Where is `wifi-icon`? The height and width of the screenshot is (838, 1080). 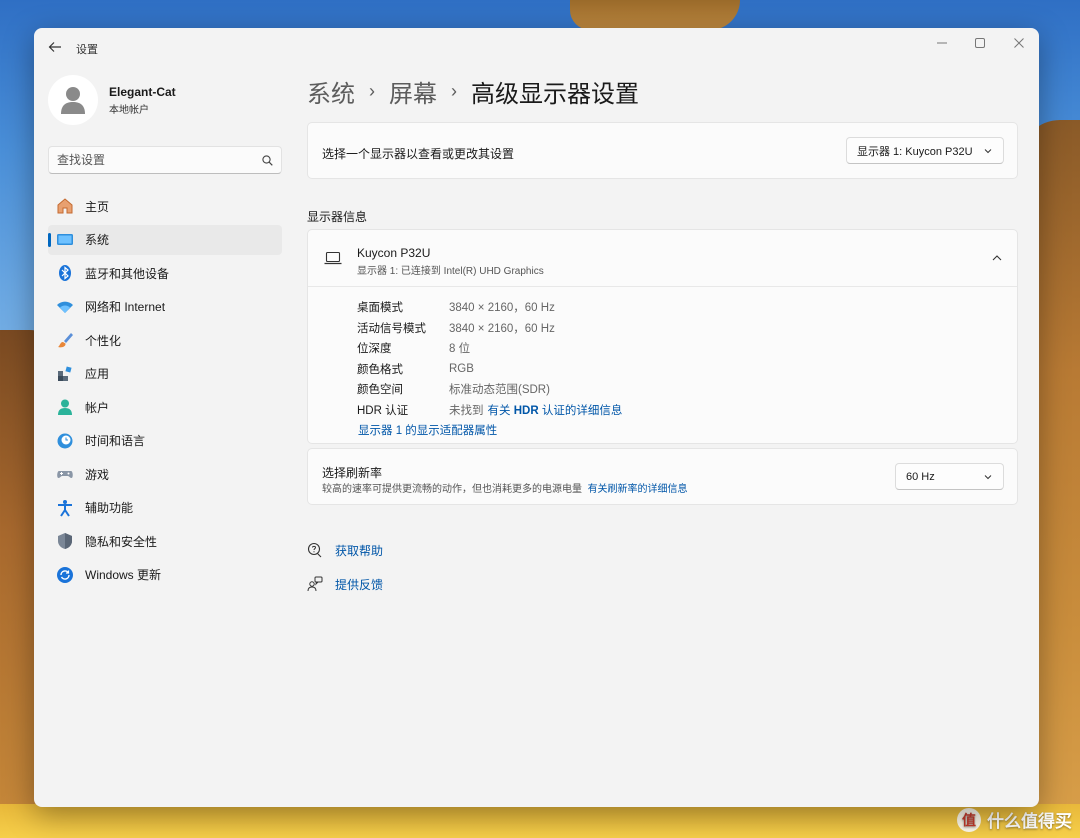
wifi-icon is located at coordinates (65, 307).